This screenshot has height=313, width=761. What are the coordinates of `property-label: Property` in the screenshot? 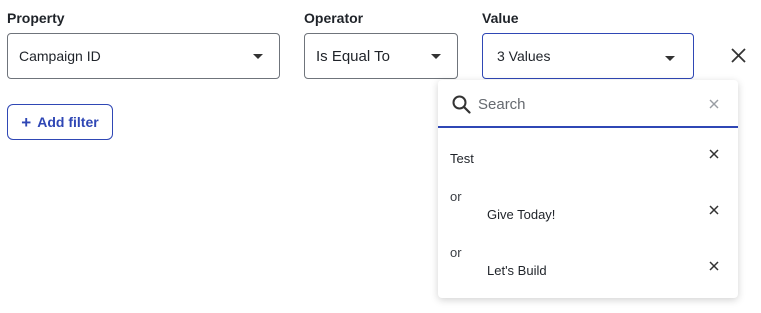 It's located at (36, 18).